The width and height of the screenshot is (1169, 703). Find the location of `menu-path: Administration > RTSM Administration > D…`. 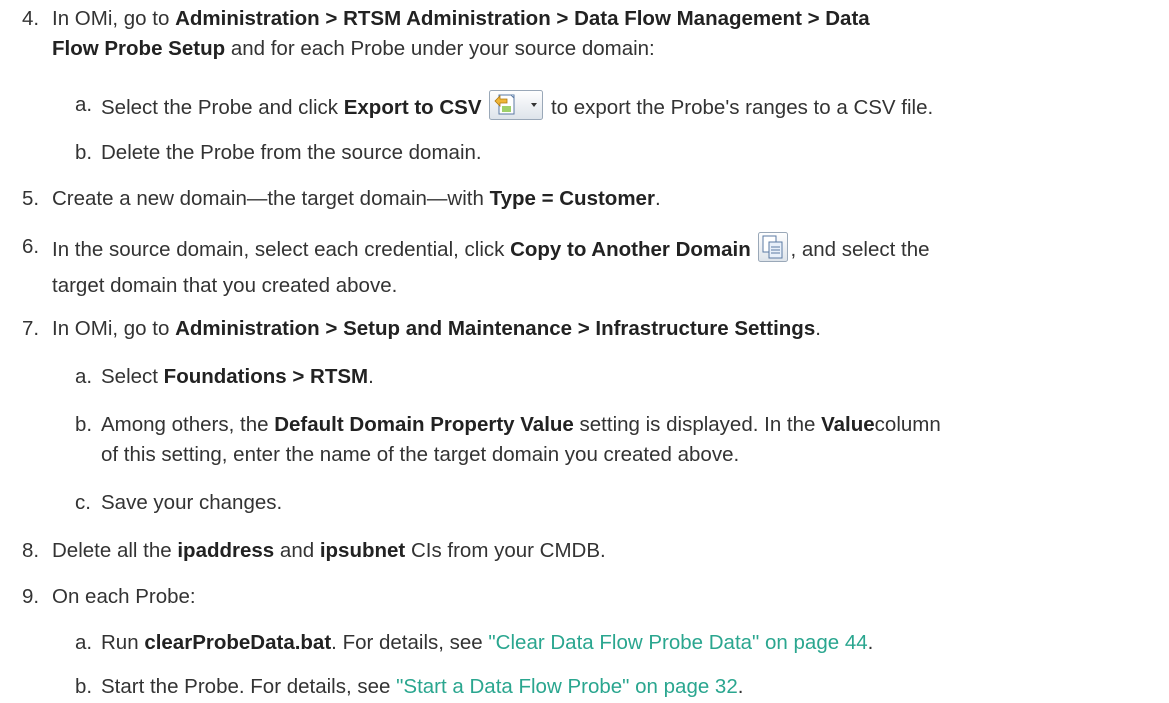

menu-path: Administration > RTSM Administration > D… is located at coordinates (522, 18).